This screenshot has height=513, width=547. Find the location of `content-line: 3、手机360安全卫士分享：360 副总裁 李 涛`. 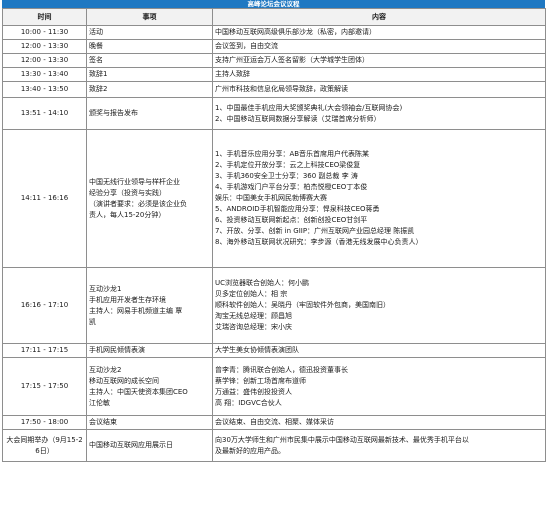

content-line: 3、手机360安全卫士分享：360 副总裁 李 涛 is located at coordinates (286, 176).